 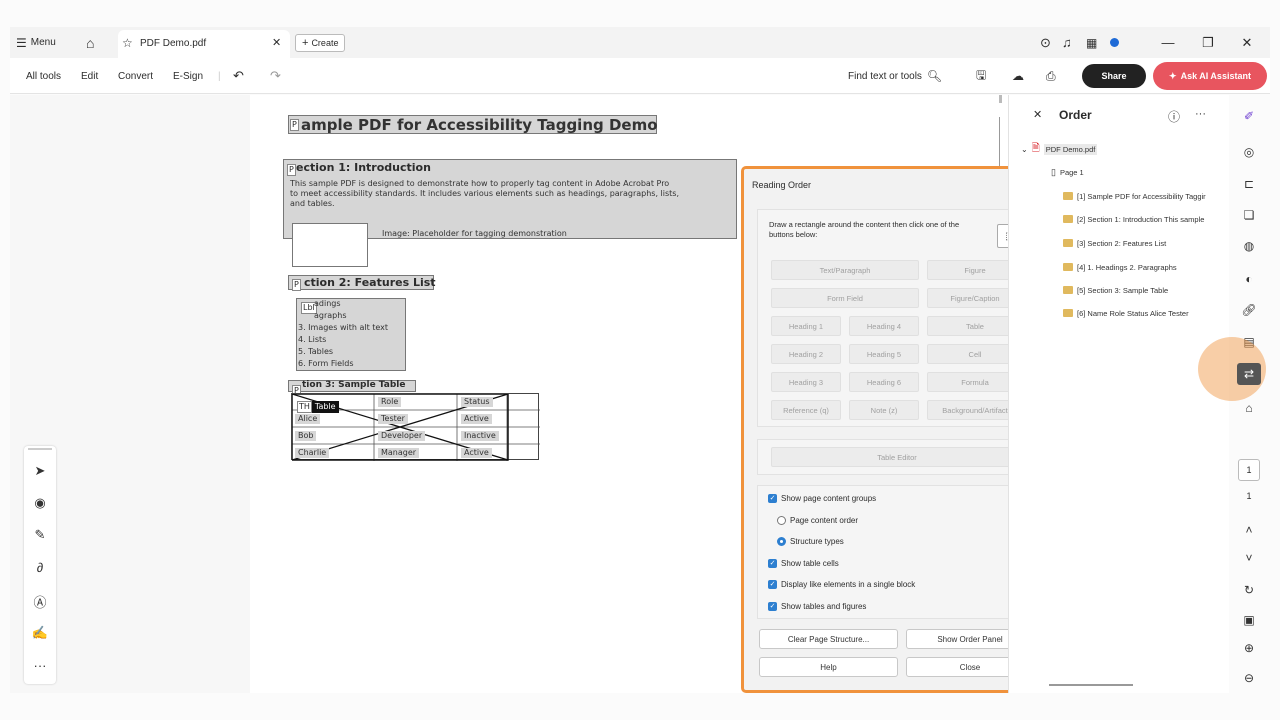 What do you see at coordinates (1141, 219) in the screenshot?
I see `order-item-label: [2] Section 1: Introduction This sample` at bounding box center [1141, 219].